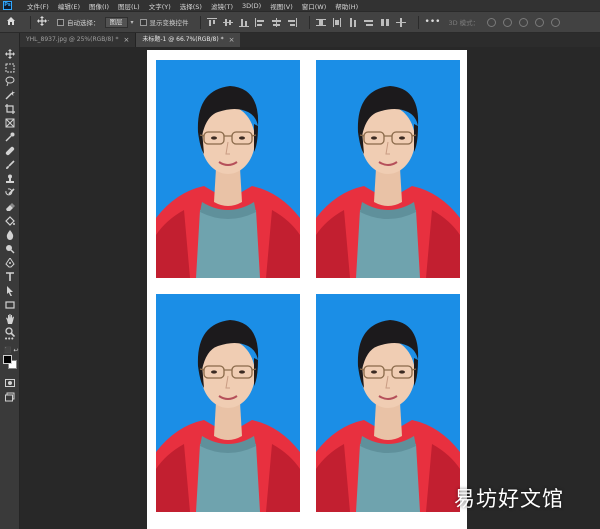 Image resolution: width=600 pixels, height=529 pixels. I want to click on eraser-tool-icon, so click(10, 207).